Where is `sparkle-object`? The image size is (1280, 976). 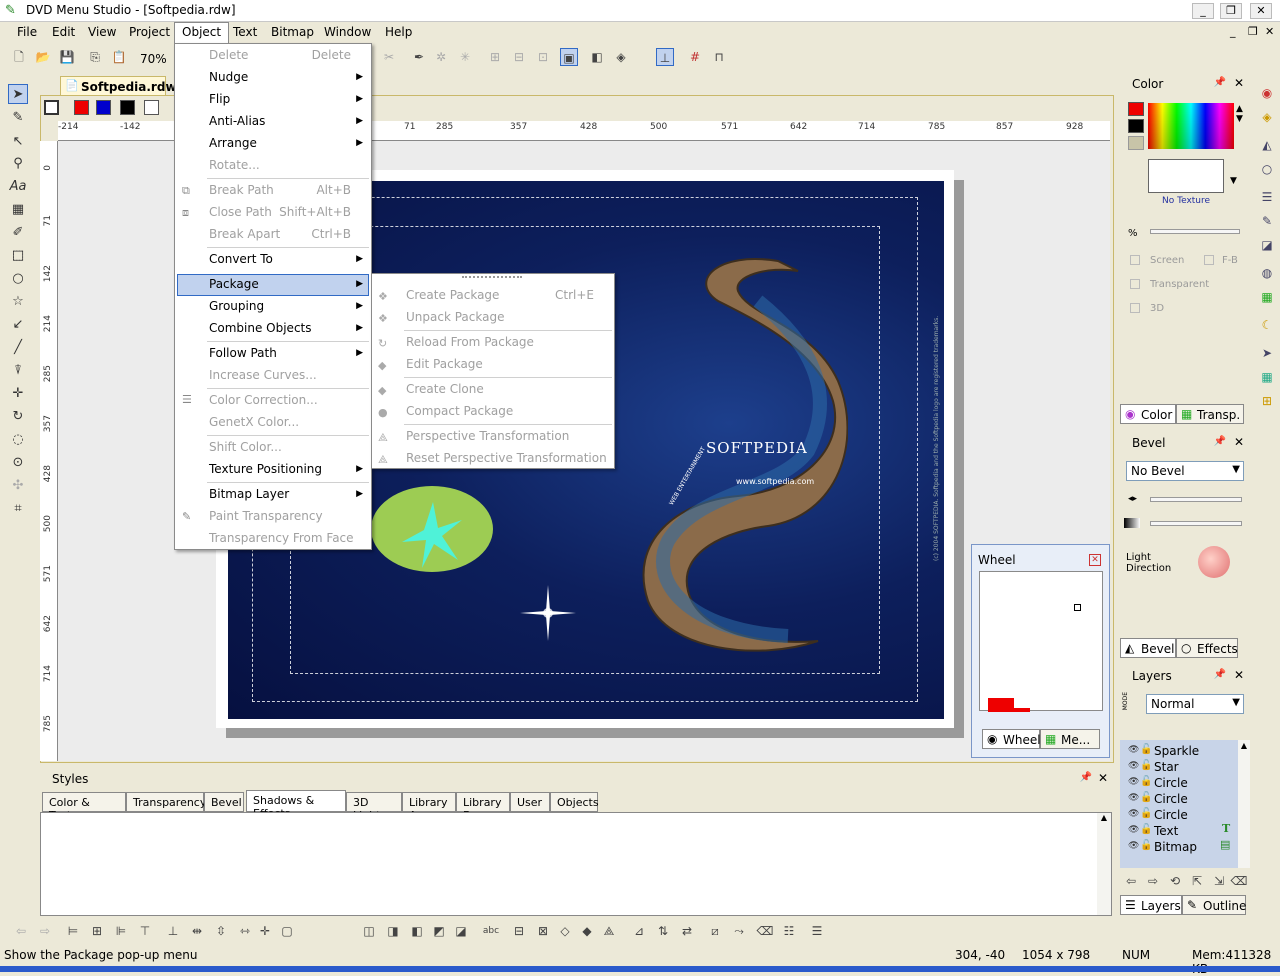
sparkle-object is located at coordinates (548, 613).